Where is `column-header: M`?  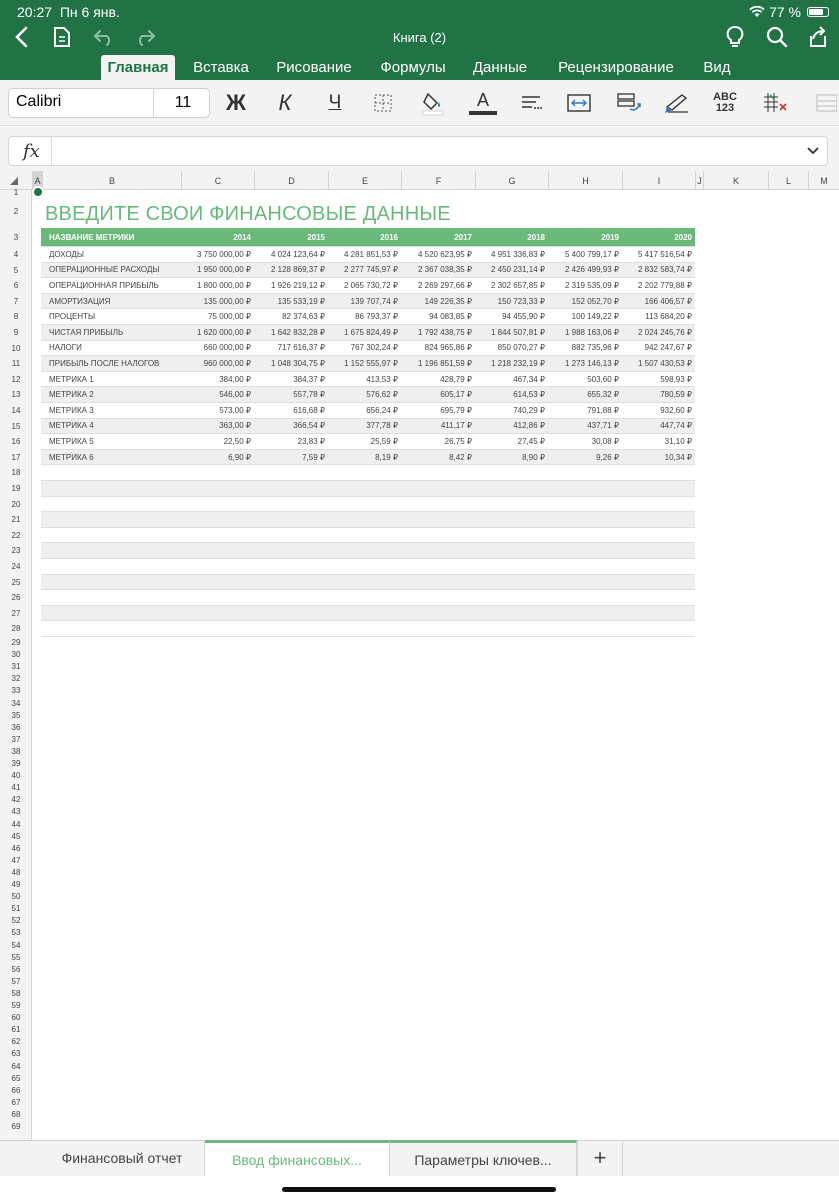
column-header: M is located at coordinates (823, 180).